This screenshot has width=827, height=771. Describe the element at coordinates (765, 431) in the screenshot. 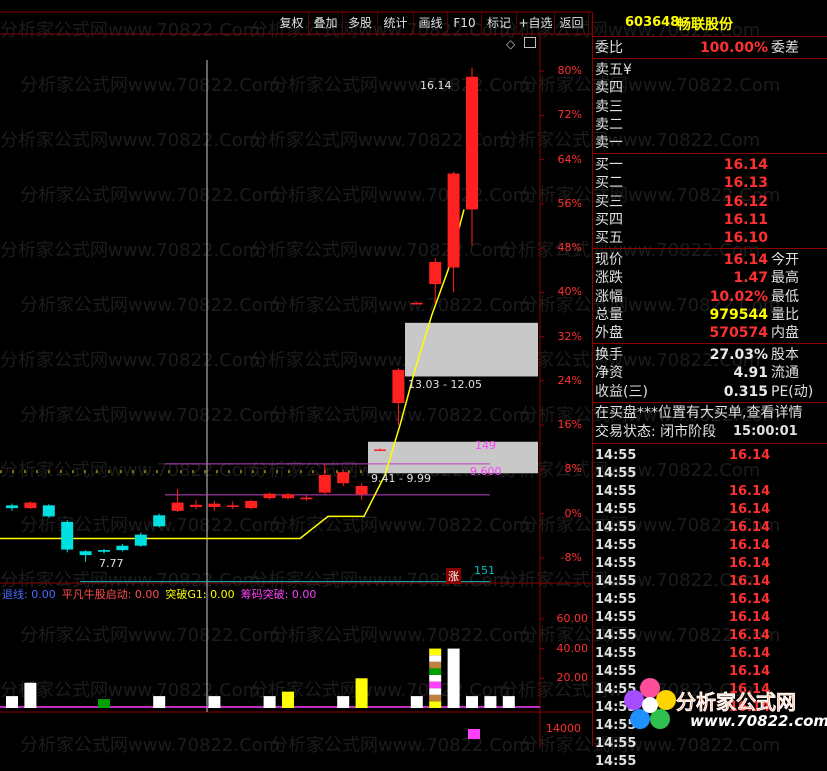

I see `trade-status-time: 15:00:01` at that location.